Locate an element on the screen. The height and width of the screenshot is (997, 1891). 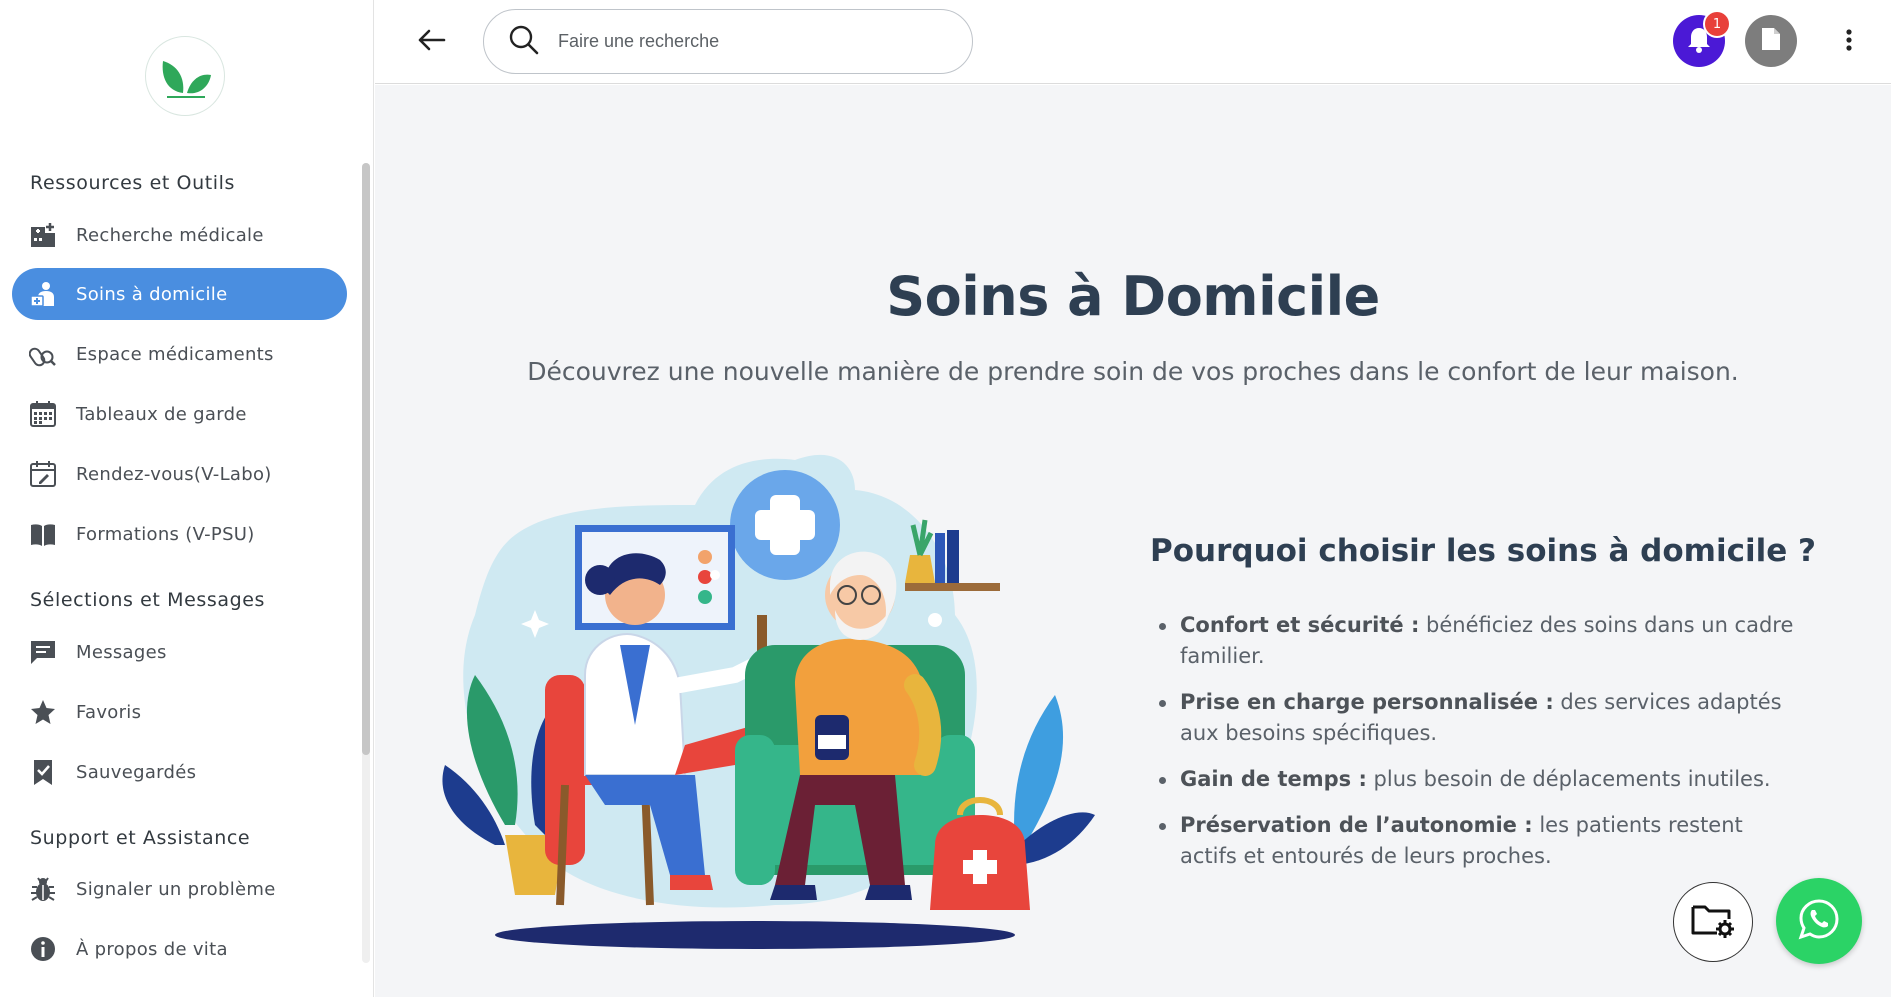
search-bar is located at coordinates (728, 41).